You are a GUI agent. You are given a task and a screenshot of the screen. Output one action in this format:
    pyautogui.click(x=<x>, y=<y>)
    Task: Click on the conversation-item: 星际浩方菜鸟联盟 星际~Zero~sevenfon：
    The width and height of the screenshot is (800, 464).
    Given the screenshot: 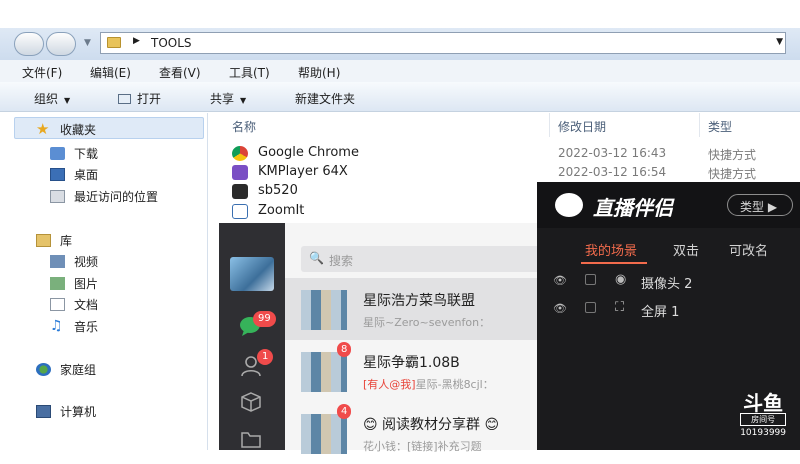 What is the action you would take?
    pyautogui.click(x=417, y=309)
    